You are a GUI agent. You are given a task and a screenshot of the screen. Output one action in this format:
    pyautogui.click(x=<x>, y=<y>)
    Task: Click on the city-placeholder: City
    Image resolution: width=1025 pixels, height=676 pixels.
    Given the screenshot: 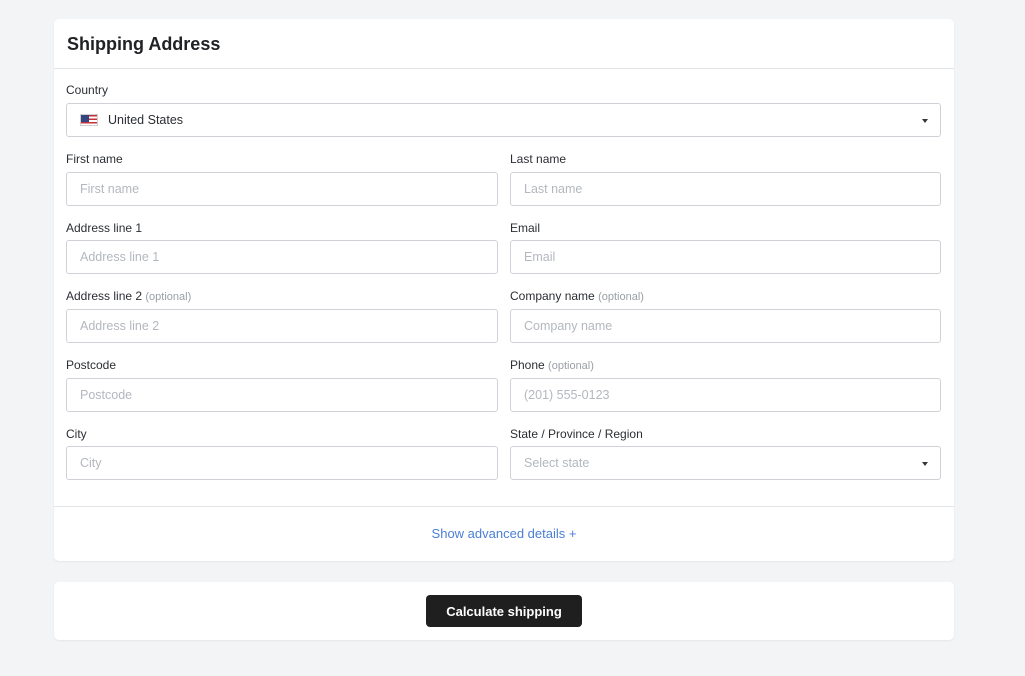 What is the action you would take?
    pyautogui.click(x=91, y=463)
    